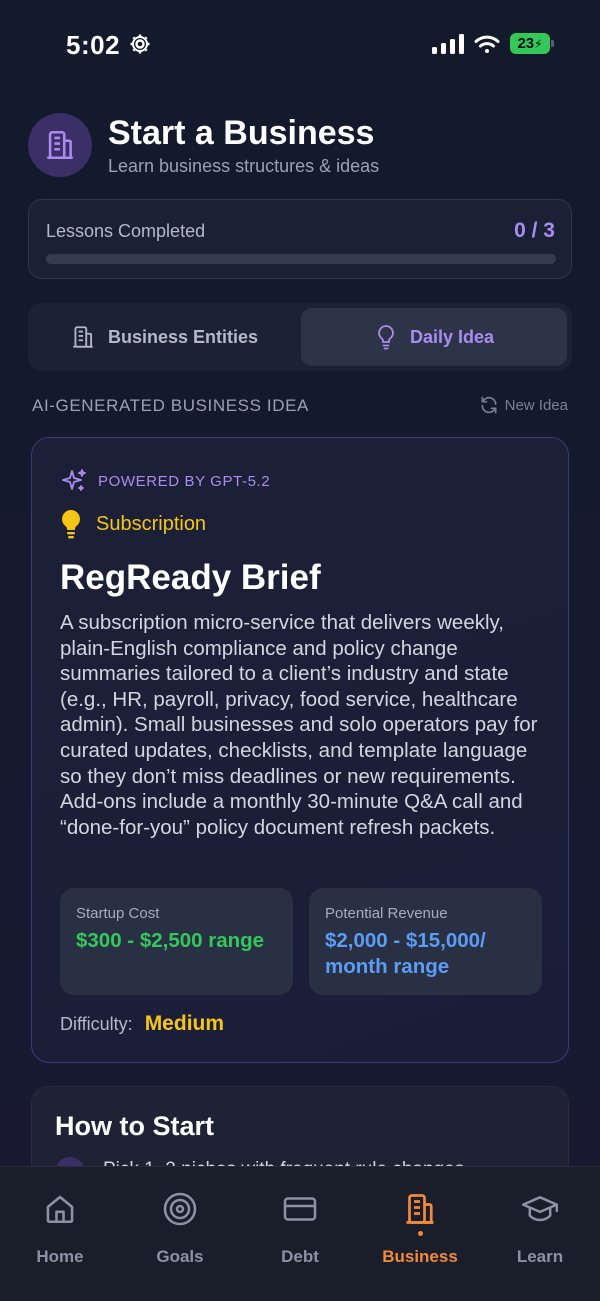 The height and width of the screenshot is (1301, 600). I want to click on graduation-cap-icon, so click(540, 1209).